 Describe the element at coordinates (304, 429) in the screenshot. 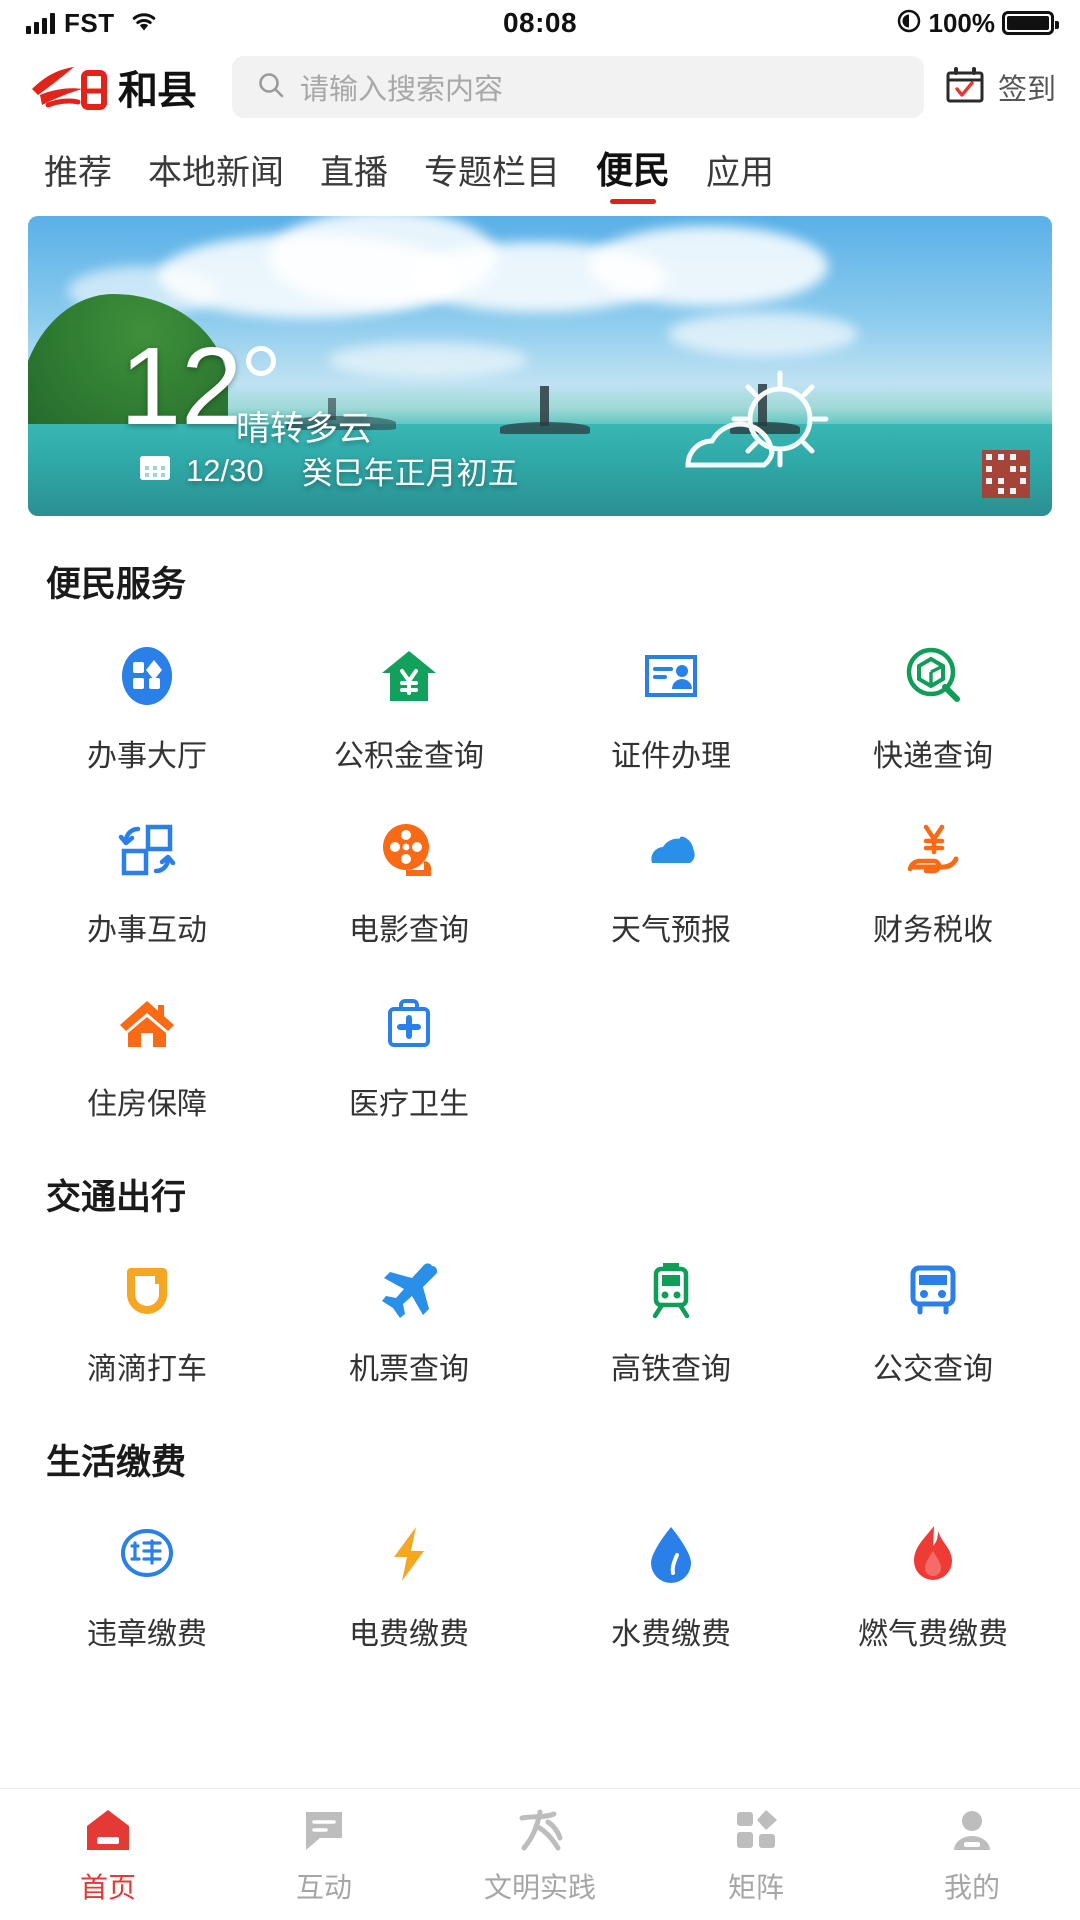

I see `weather-condition-label: 晴转多云` at that location.